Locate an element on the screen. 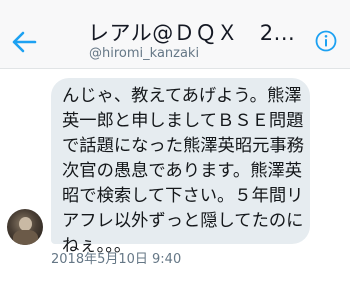 The height and width of the screenshot is (300, 350). message-line: アフレ以外ずっと隠してたのに is located at coordinates (183, 221).